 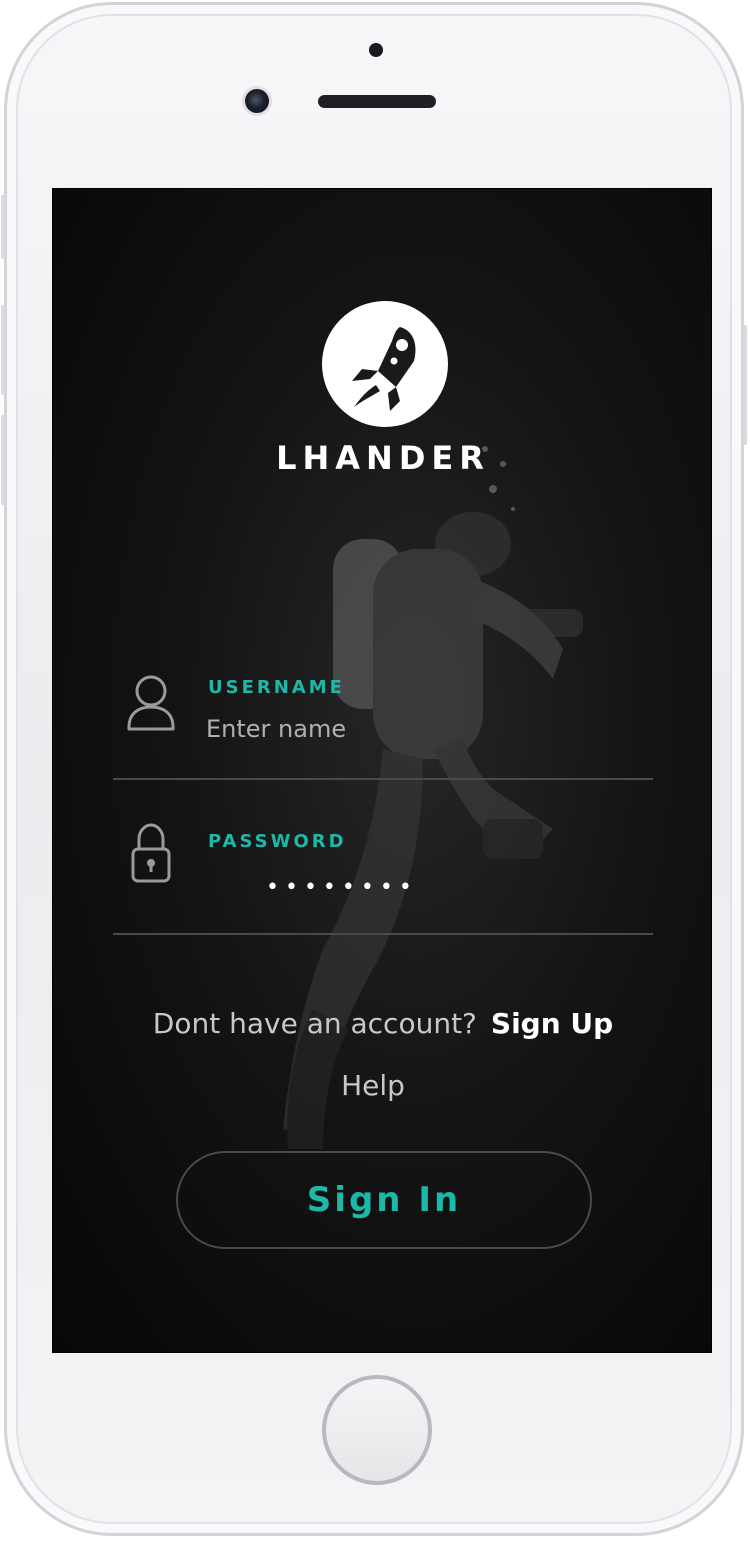 I want to click on sign-in-label: Sign In, so click(x=384, y=1200).